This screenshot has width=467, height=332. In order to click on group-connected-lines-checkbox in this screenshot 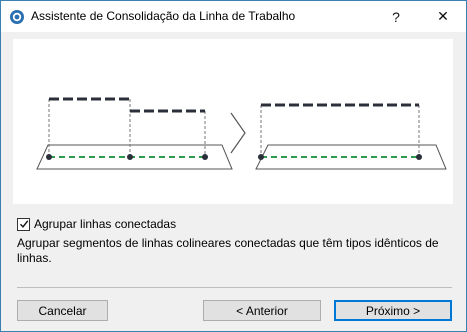, I will do `click(23, 224)`.